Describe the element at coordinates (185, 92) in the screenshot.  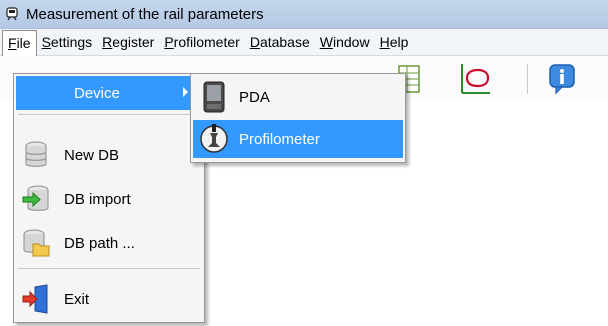
I see `submenu-arrow-icon` at that location.